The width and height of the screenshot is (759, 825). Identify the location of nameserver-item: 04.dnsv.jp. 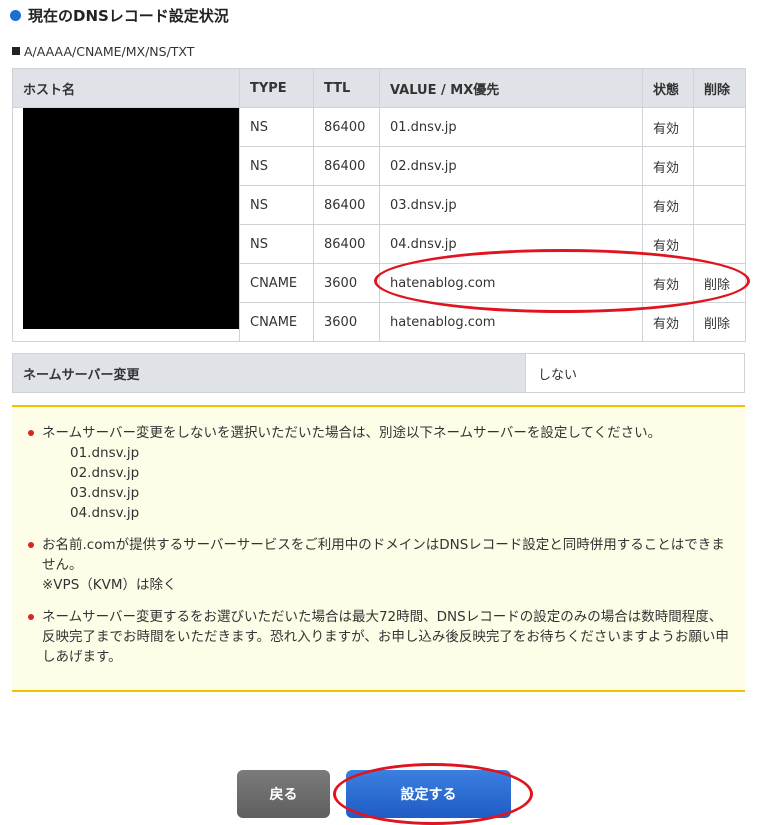
(105, 513).